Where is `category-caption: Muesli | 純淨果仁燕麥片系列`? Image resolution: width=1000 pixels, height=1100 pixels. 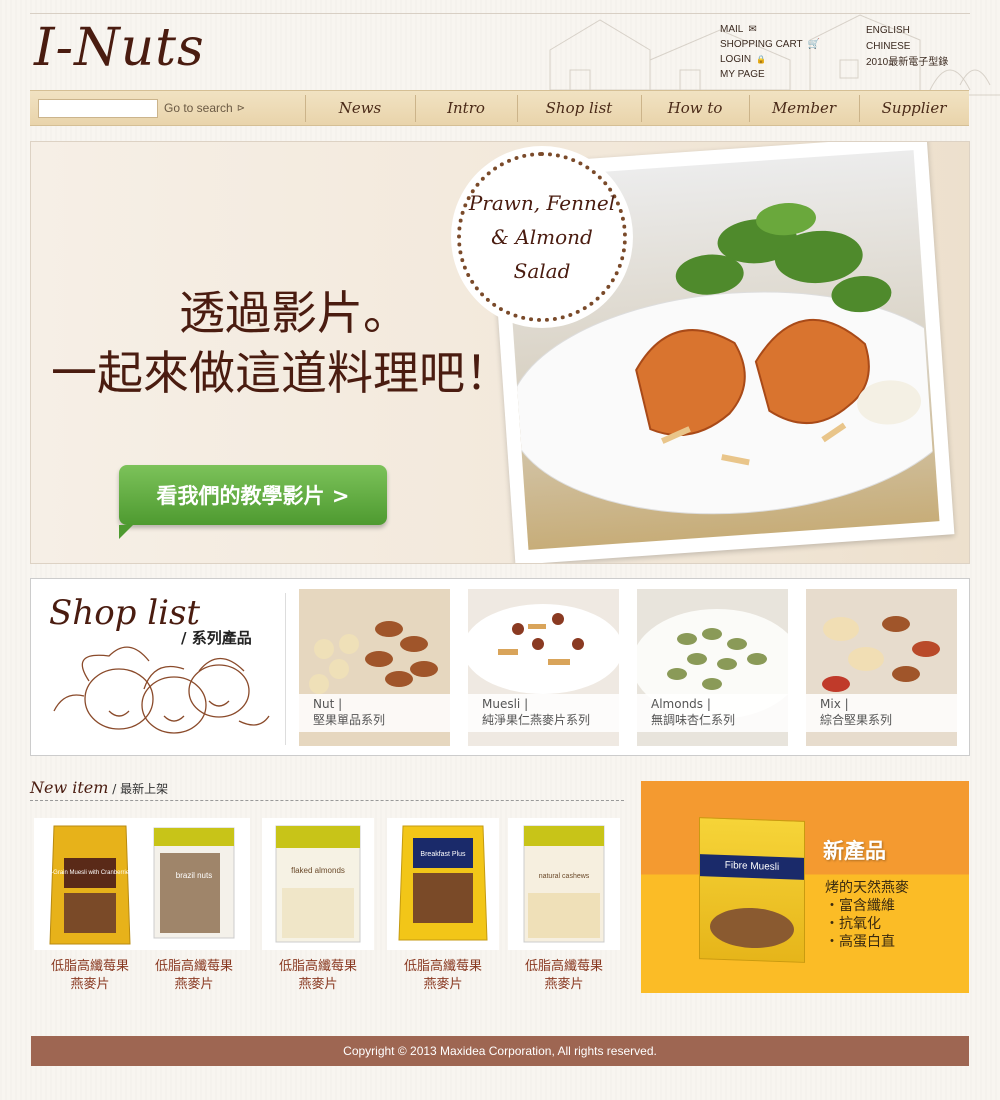 category-caption: Muesli | 純淨果仁燕麥片系列 is located at coordinates (543, 713).